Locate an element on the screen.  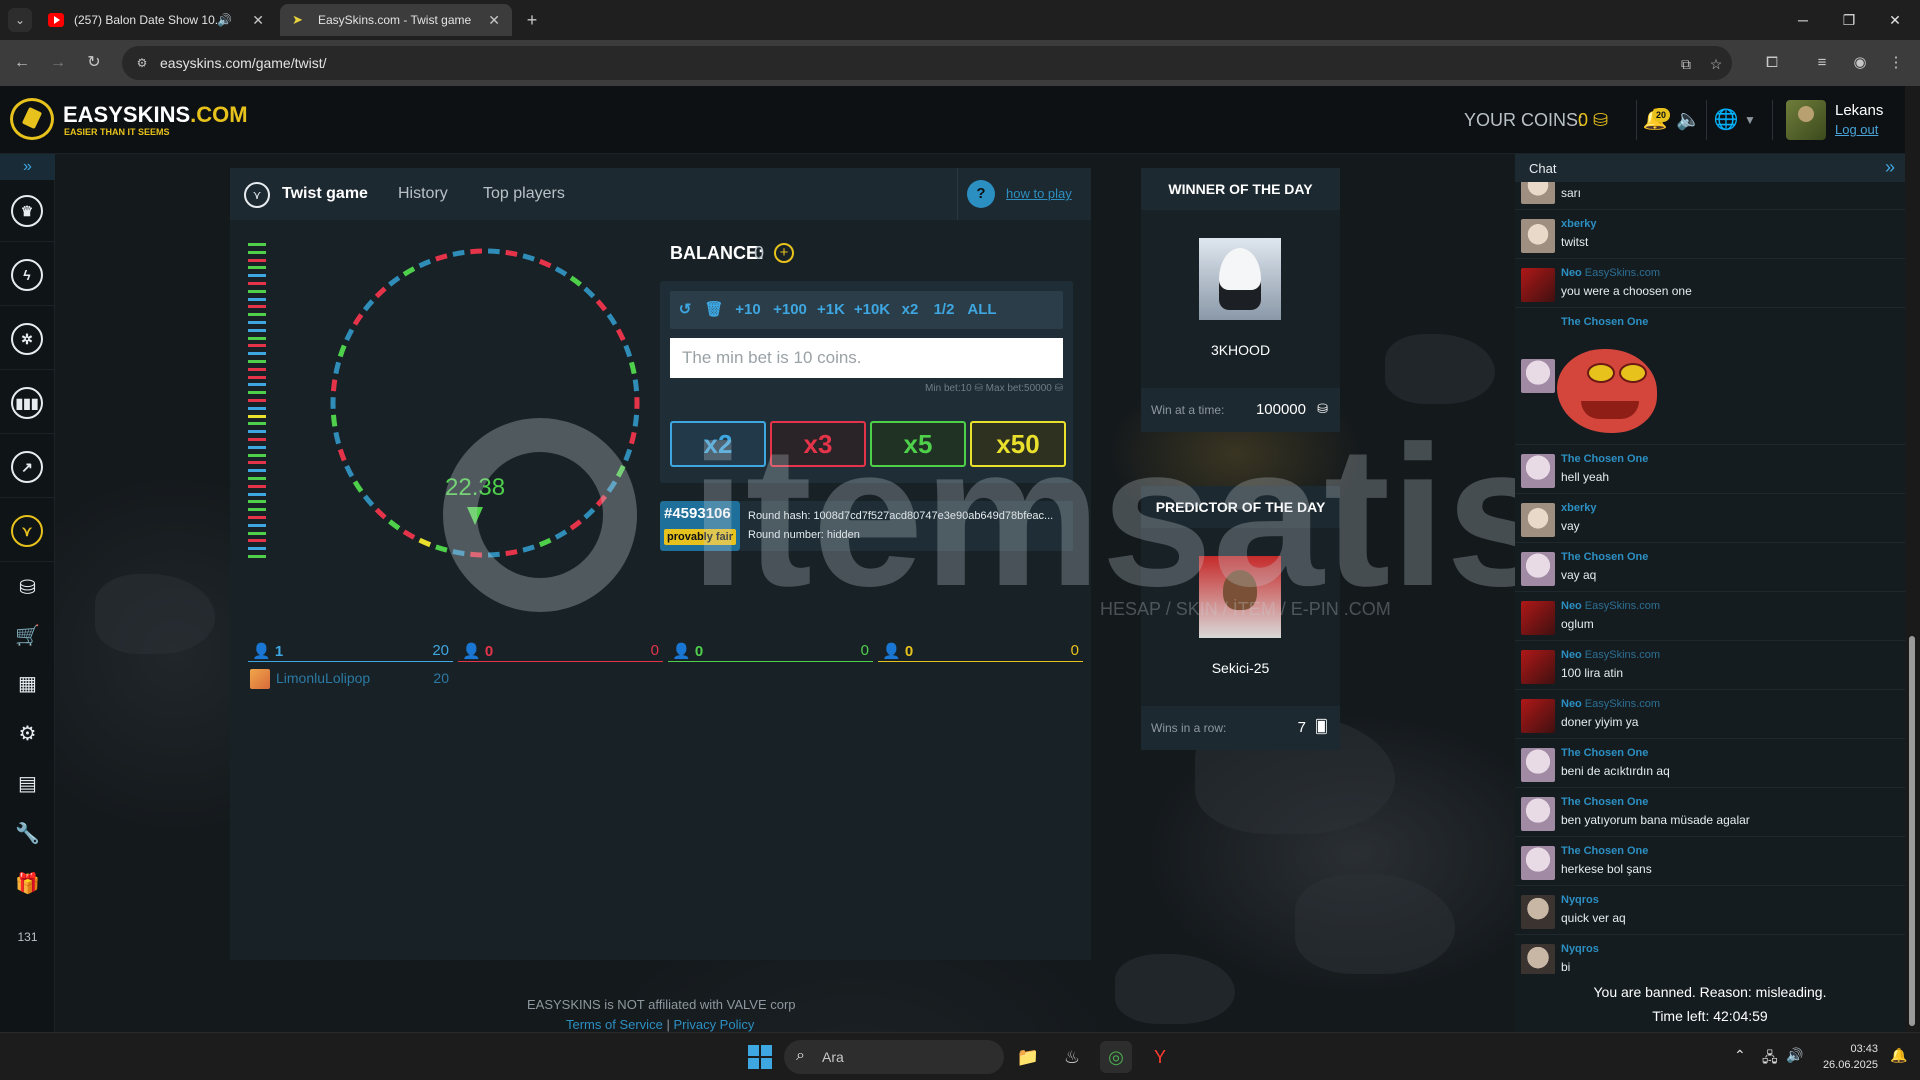
add-balance-icon: + is located at coordinates (784, 253).